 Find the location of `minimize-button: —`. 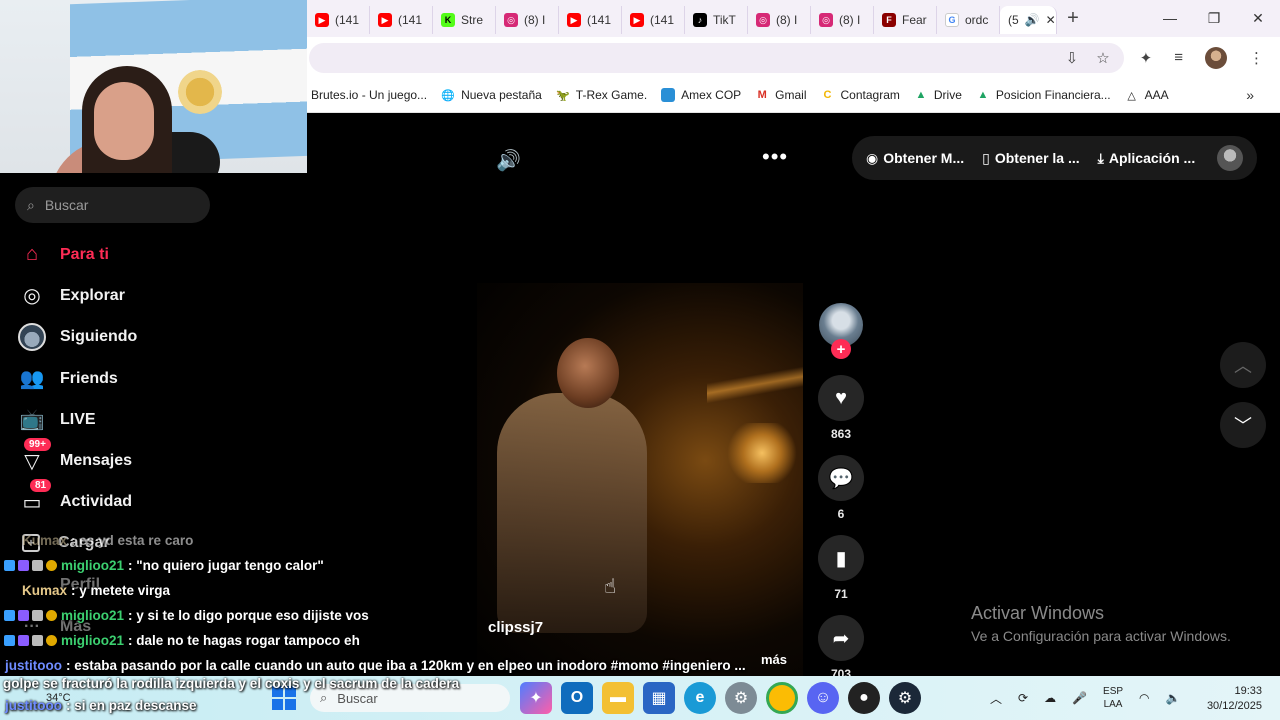

minimize-button: — is located at coordinates (1170, 18).